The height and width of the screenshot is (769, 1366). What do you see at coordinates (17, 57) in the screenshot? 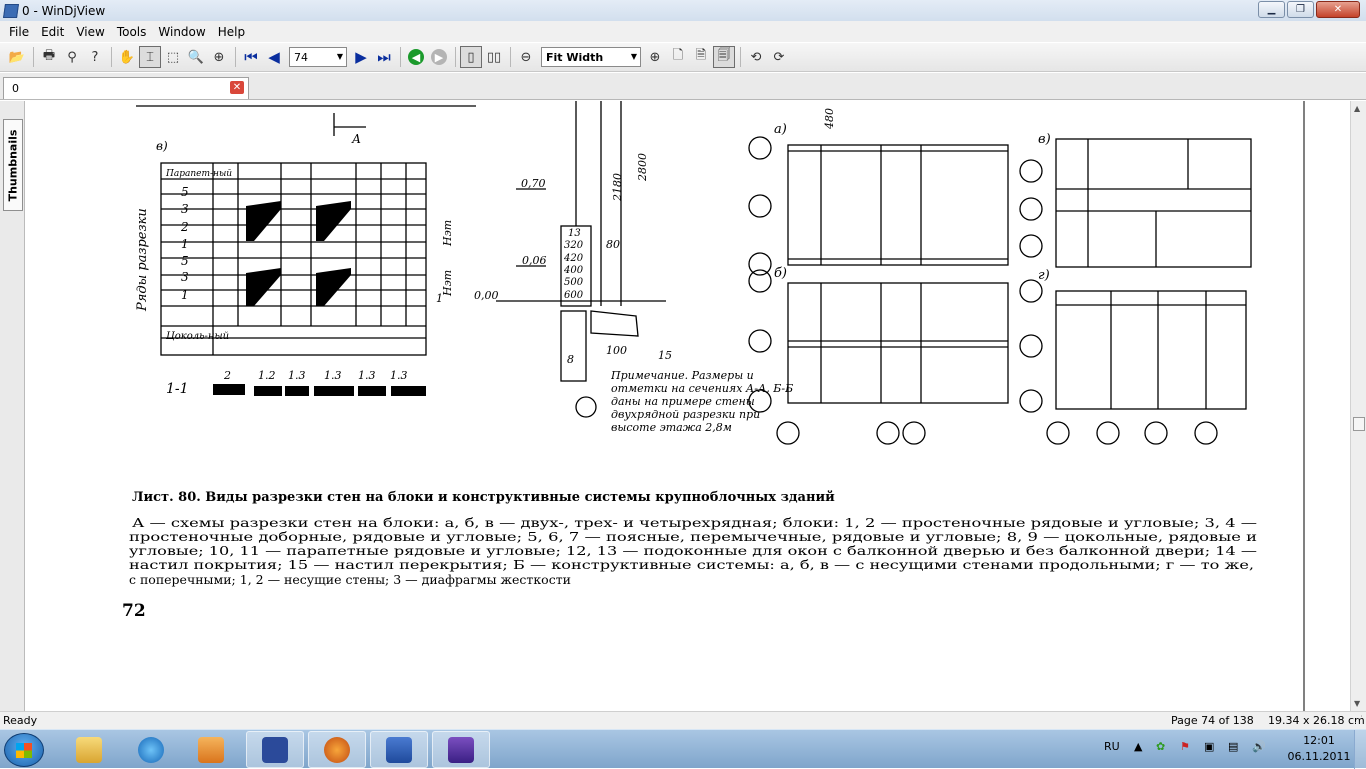
I see `open-icon: 📂` at bounding box center [17, 57].